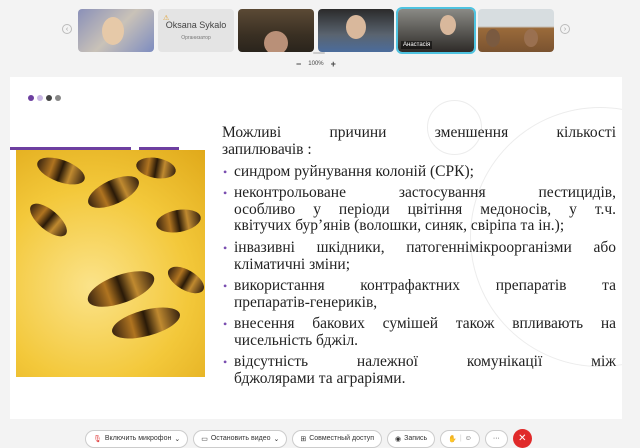 This screenshot has width=640, height=448. Describe the element at coordinates (319, 53) in the screenshot. I see `strip-resize-handle` at that location.